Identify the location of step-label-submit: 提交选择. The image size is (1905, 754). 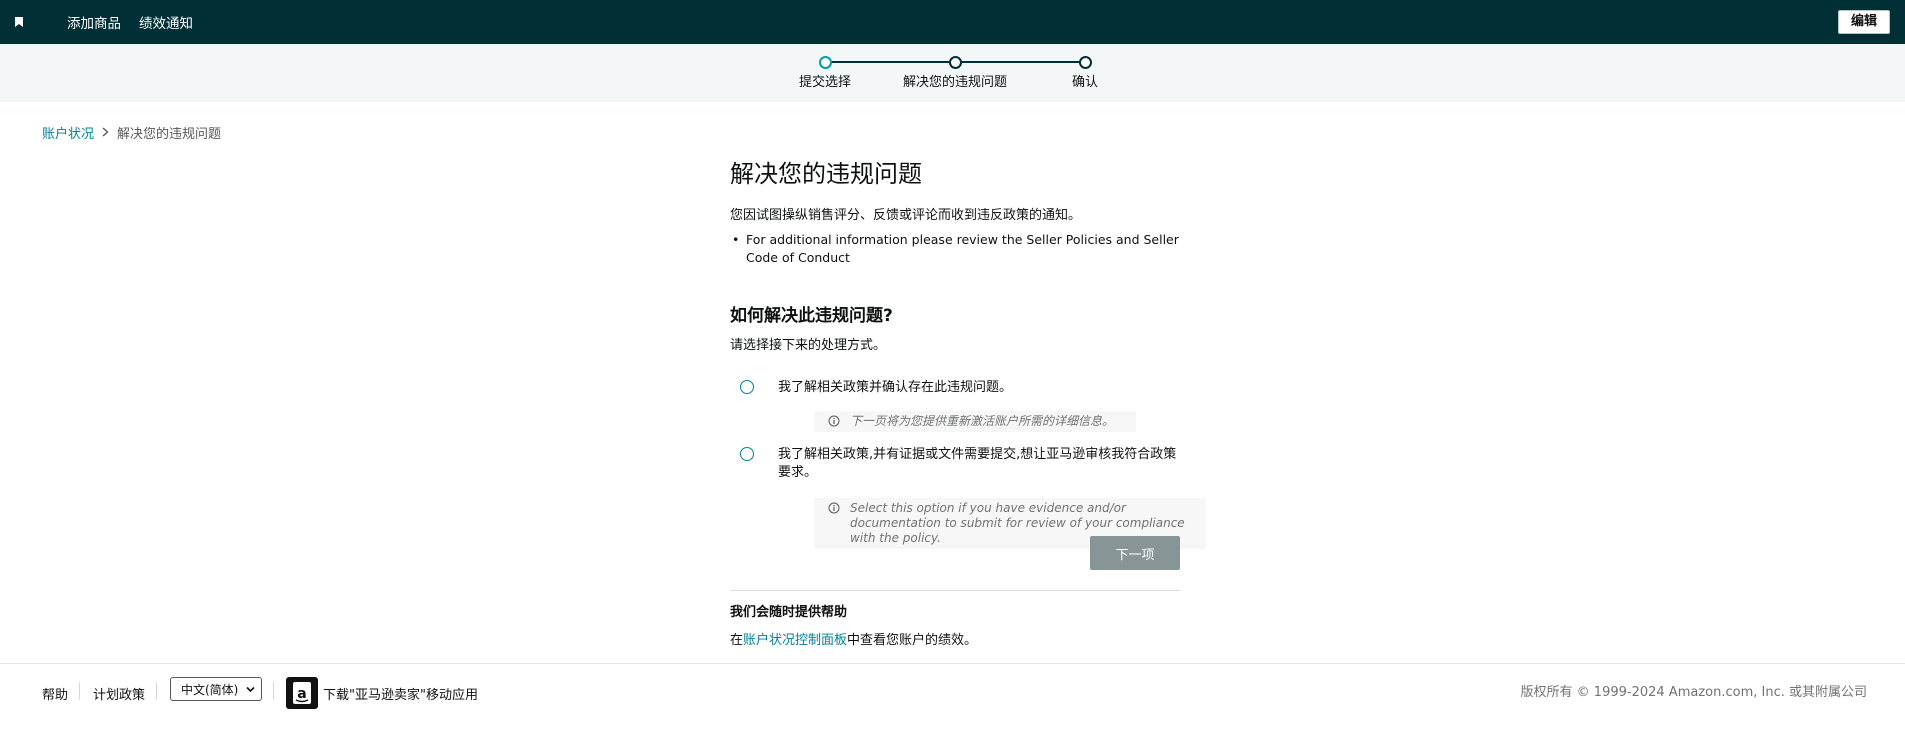
(825, 82).